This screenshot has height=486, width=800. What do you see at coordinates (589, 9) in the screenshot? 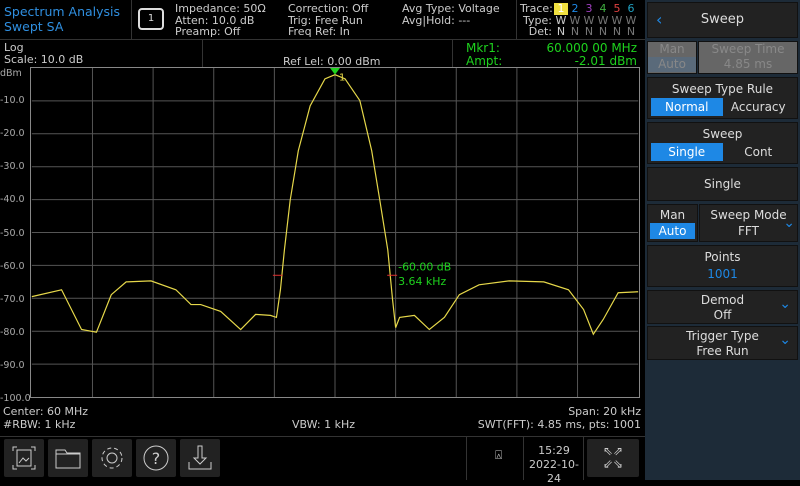
I see `trace-3-numbers: 3` at bounding box center [589, 9].